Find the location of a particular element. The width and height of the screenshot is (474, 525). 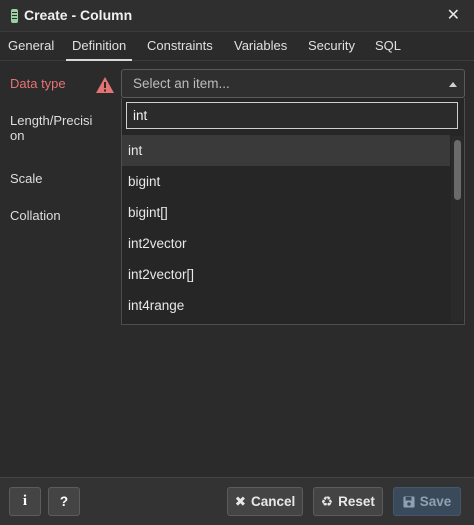

tab-general: General is located at coordinates (31, 45).